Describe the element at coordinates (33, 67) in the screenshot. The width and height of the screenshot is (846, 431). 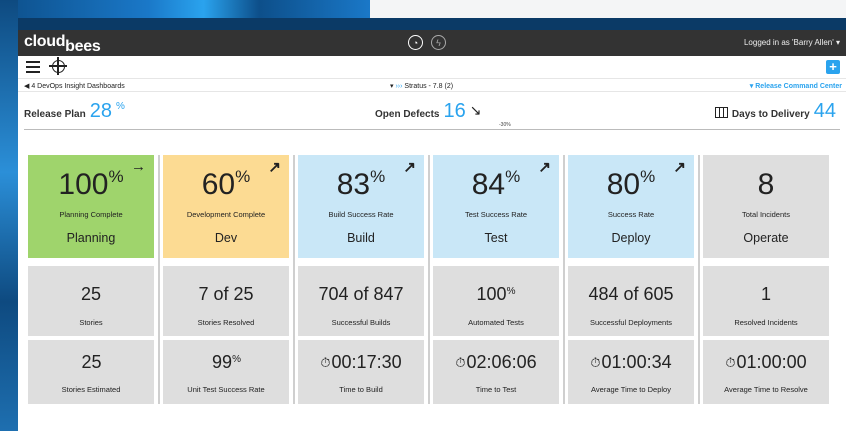
I see `hamburger-menu-icon` at that location.